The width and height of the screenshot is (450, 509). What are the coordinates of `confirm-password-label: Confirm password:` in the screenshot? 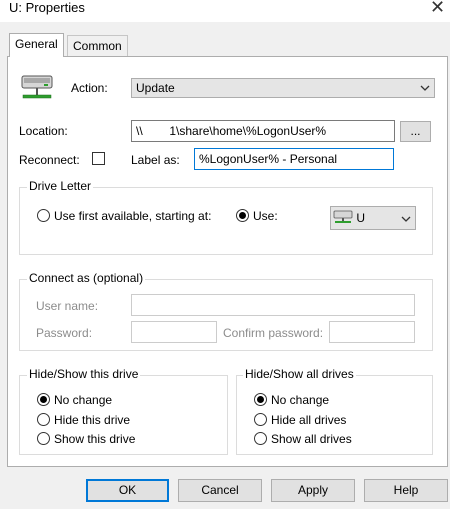 It's located at (273, 333).